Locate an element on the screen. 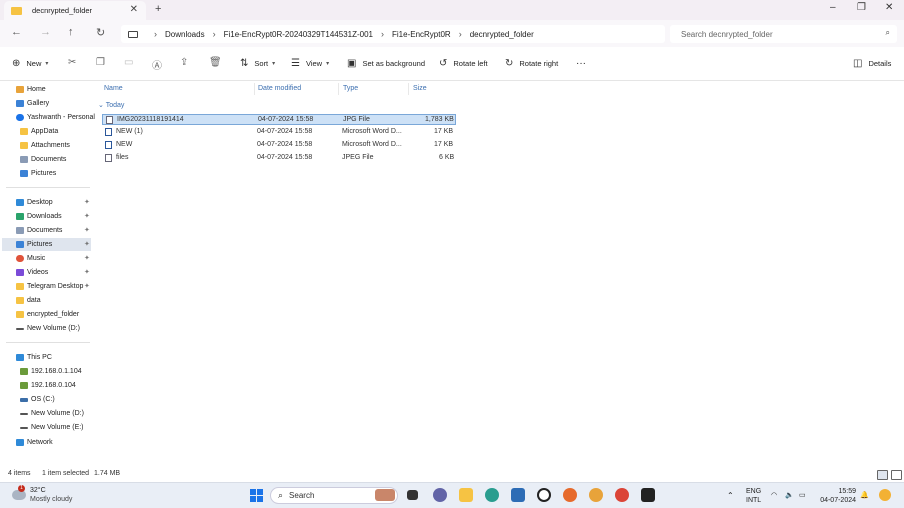 The image size is (904, 508). network-drive-icon is located at coordinates (24, 385).